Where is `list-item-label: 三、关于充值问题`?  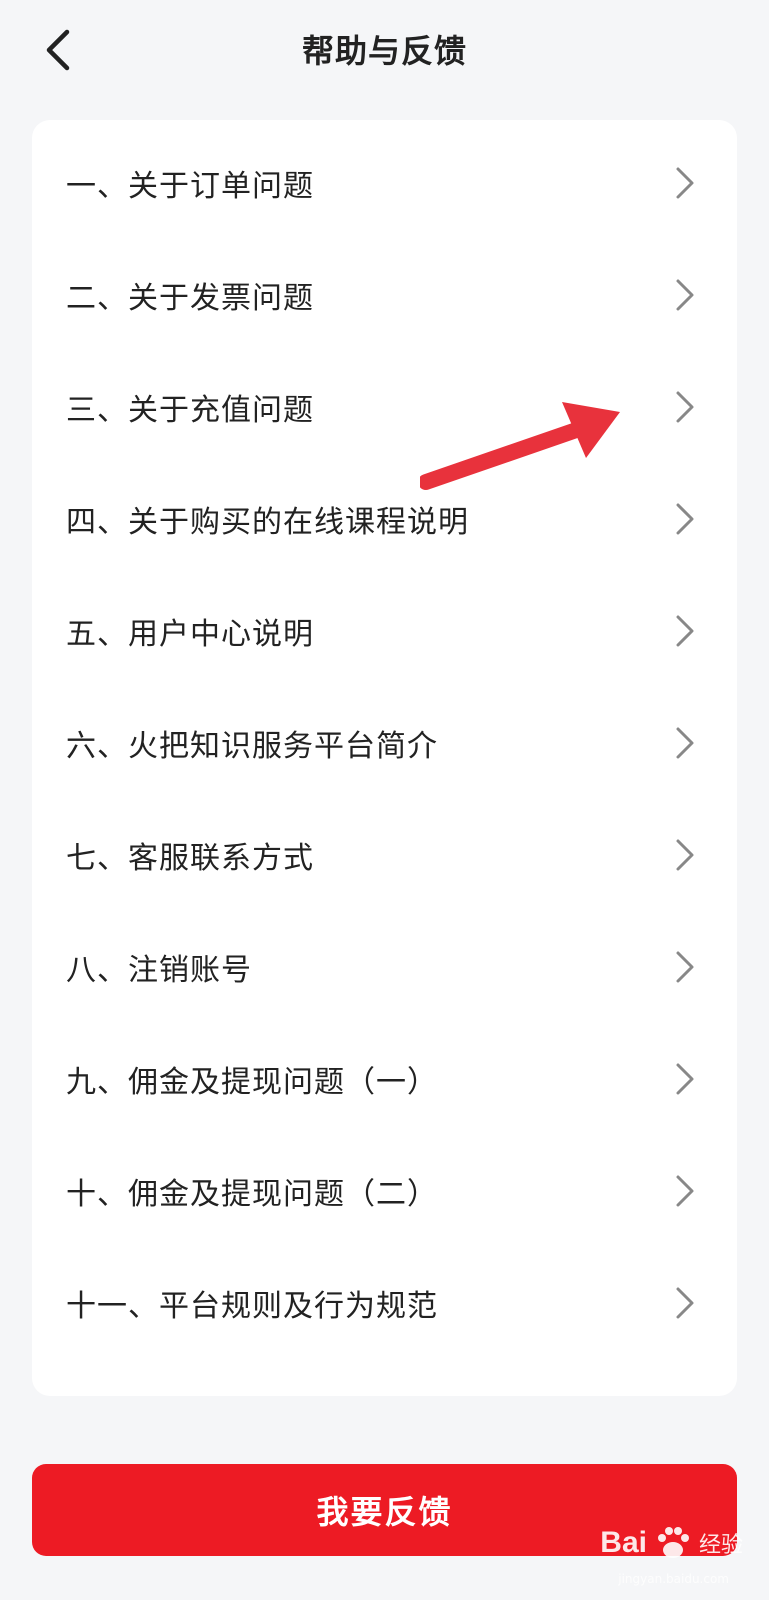
list-item-label: 三、关于充值问题 is located at coordinates (190, 410).